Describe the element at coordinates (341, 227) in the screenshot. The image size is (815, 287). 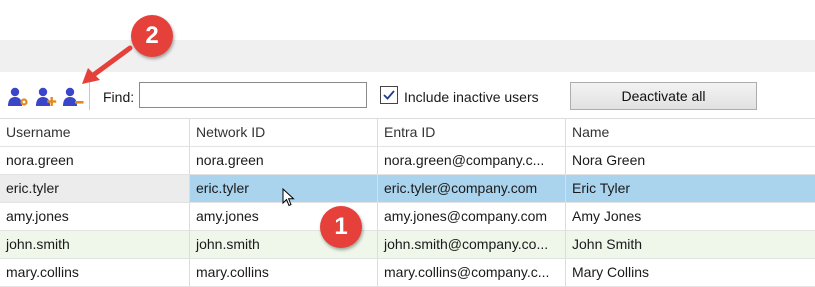
I see `callout-badge-1: 1` at that location.